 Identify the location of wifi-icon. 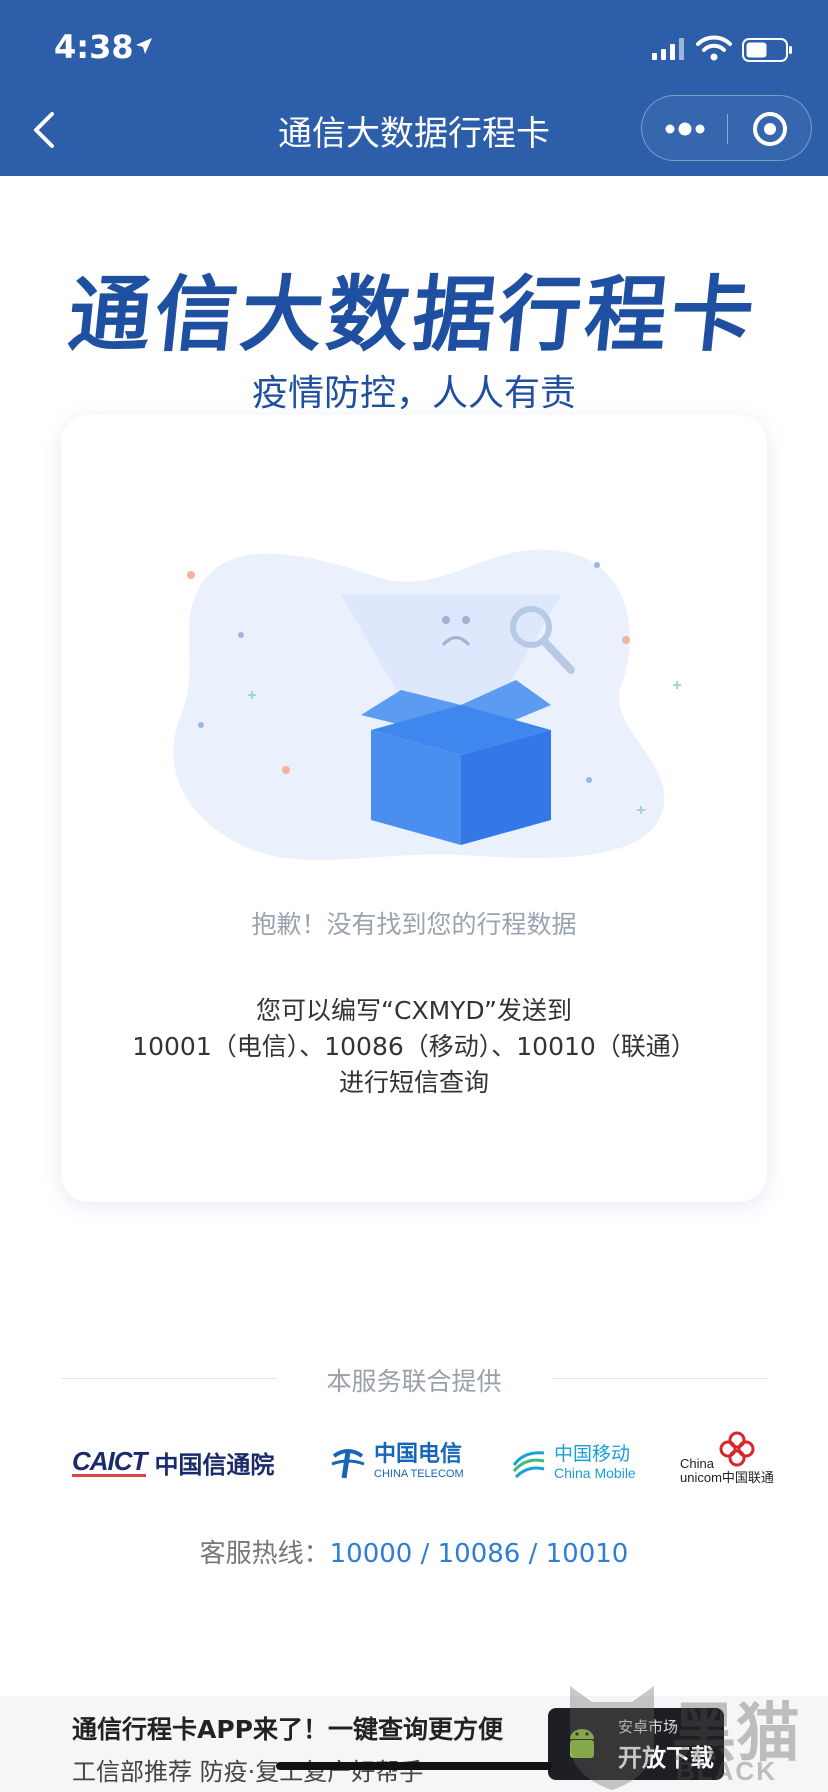
(714, 48).